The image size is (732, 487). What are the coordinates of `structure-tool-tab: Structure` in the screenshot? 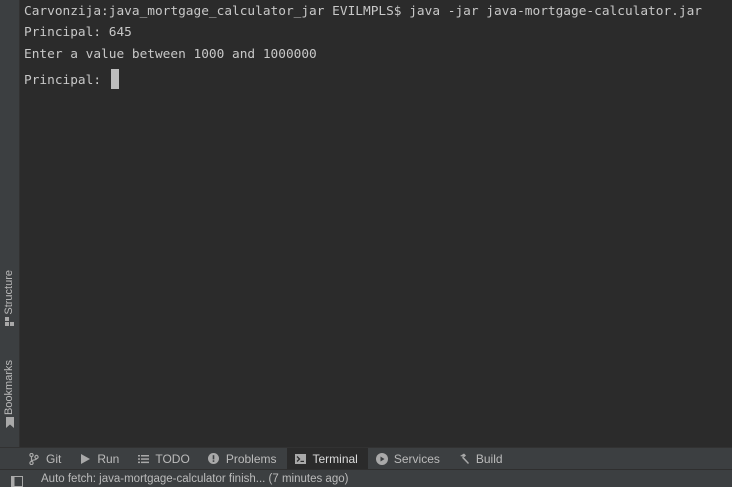 It's located at (9, 299).